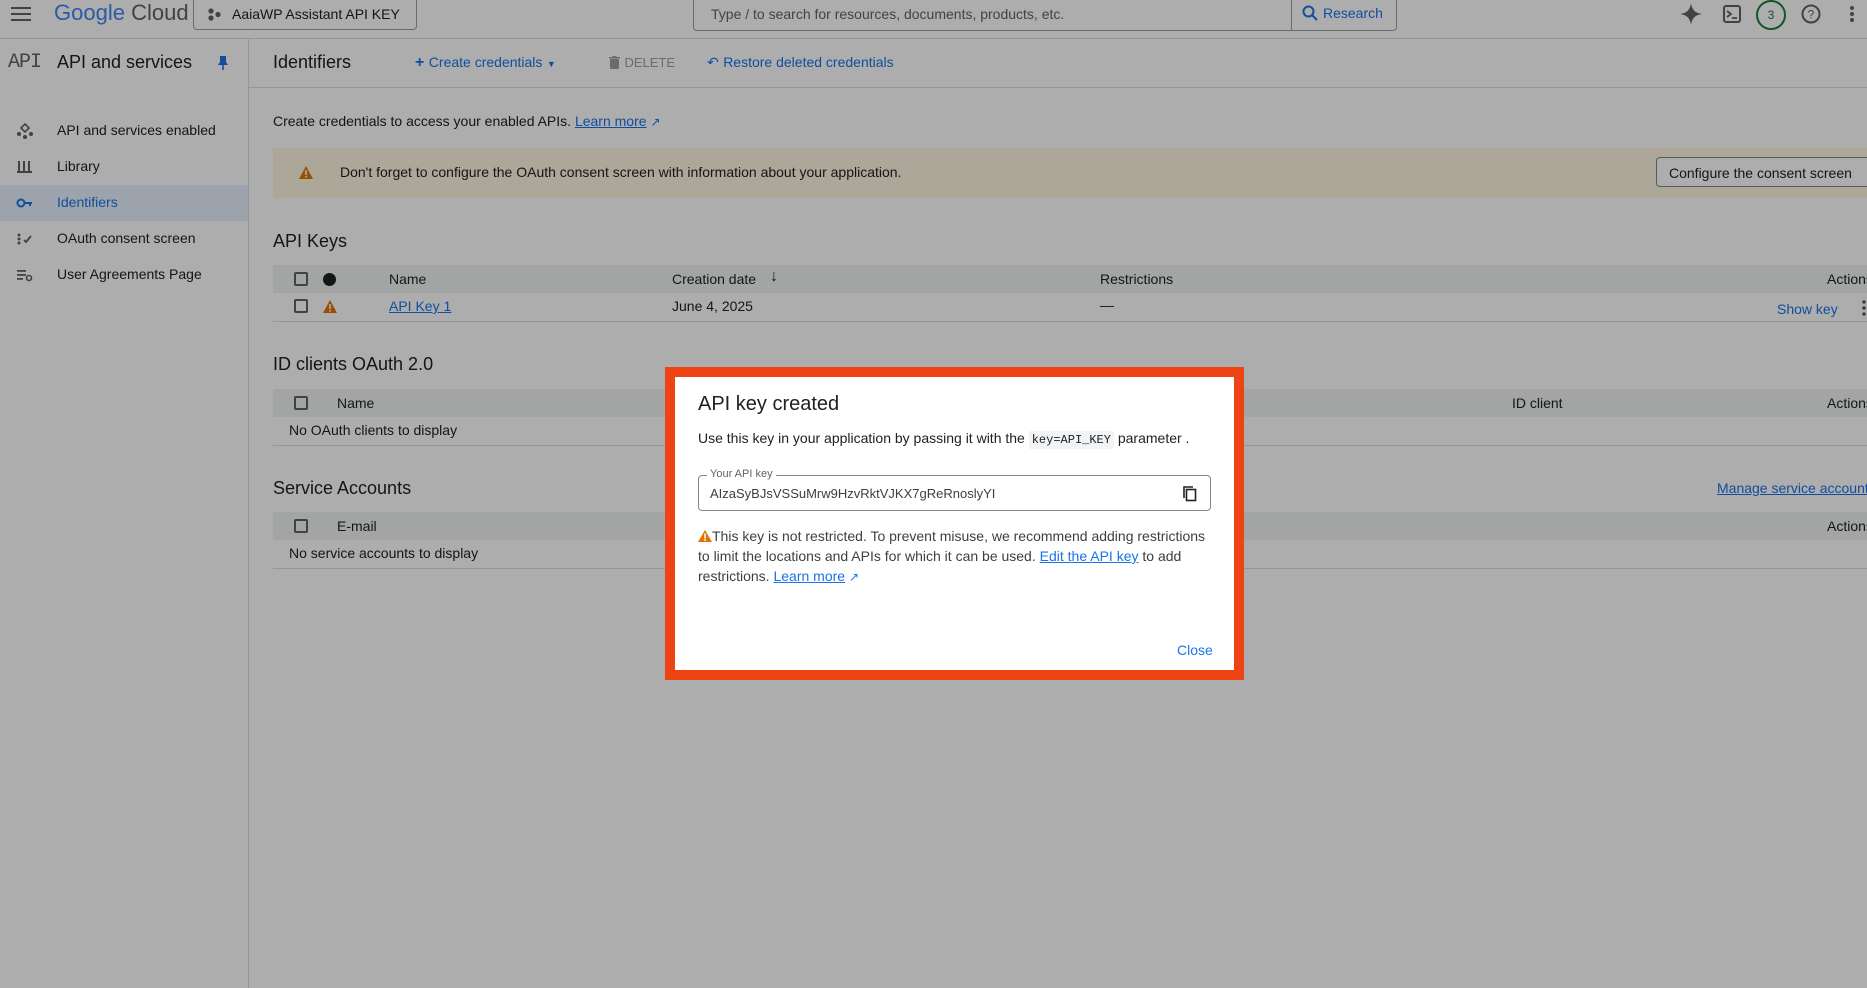 The height and width of the screenshot is (988, 1867). I want to click on edit-api-key-link: Edit the API key, so click(1089, 556).